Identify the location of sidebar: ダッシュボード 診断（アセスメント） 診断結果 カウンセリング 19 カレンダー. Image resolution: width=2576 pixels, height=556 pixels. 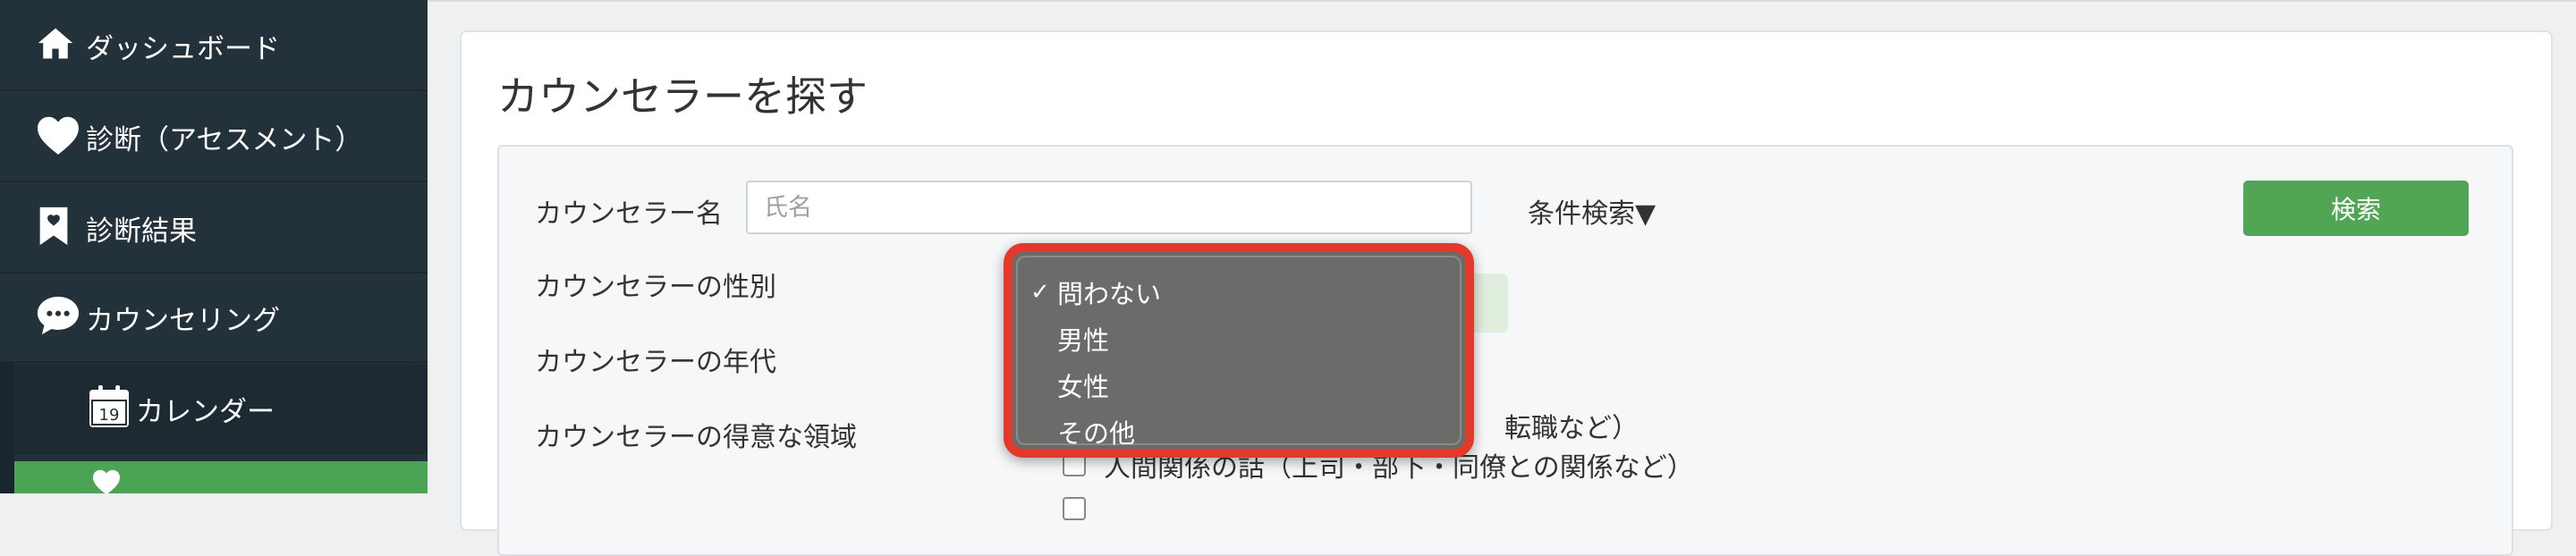
(214, 246).